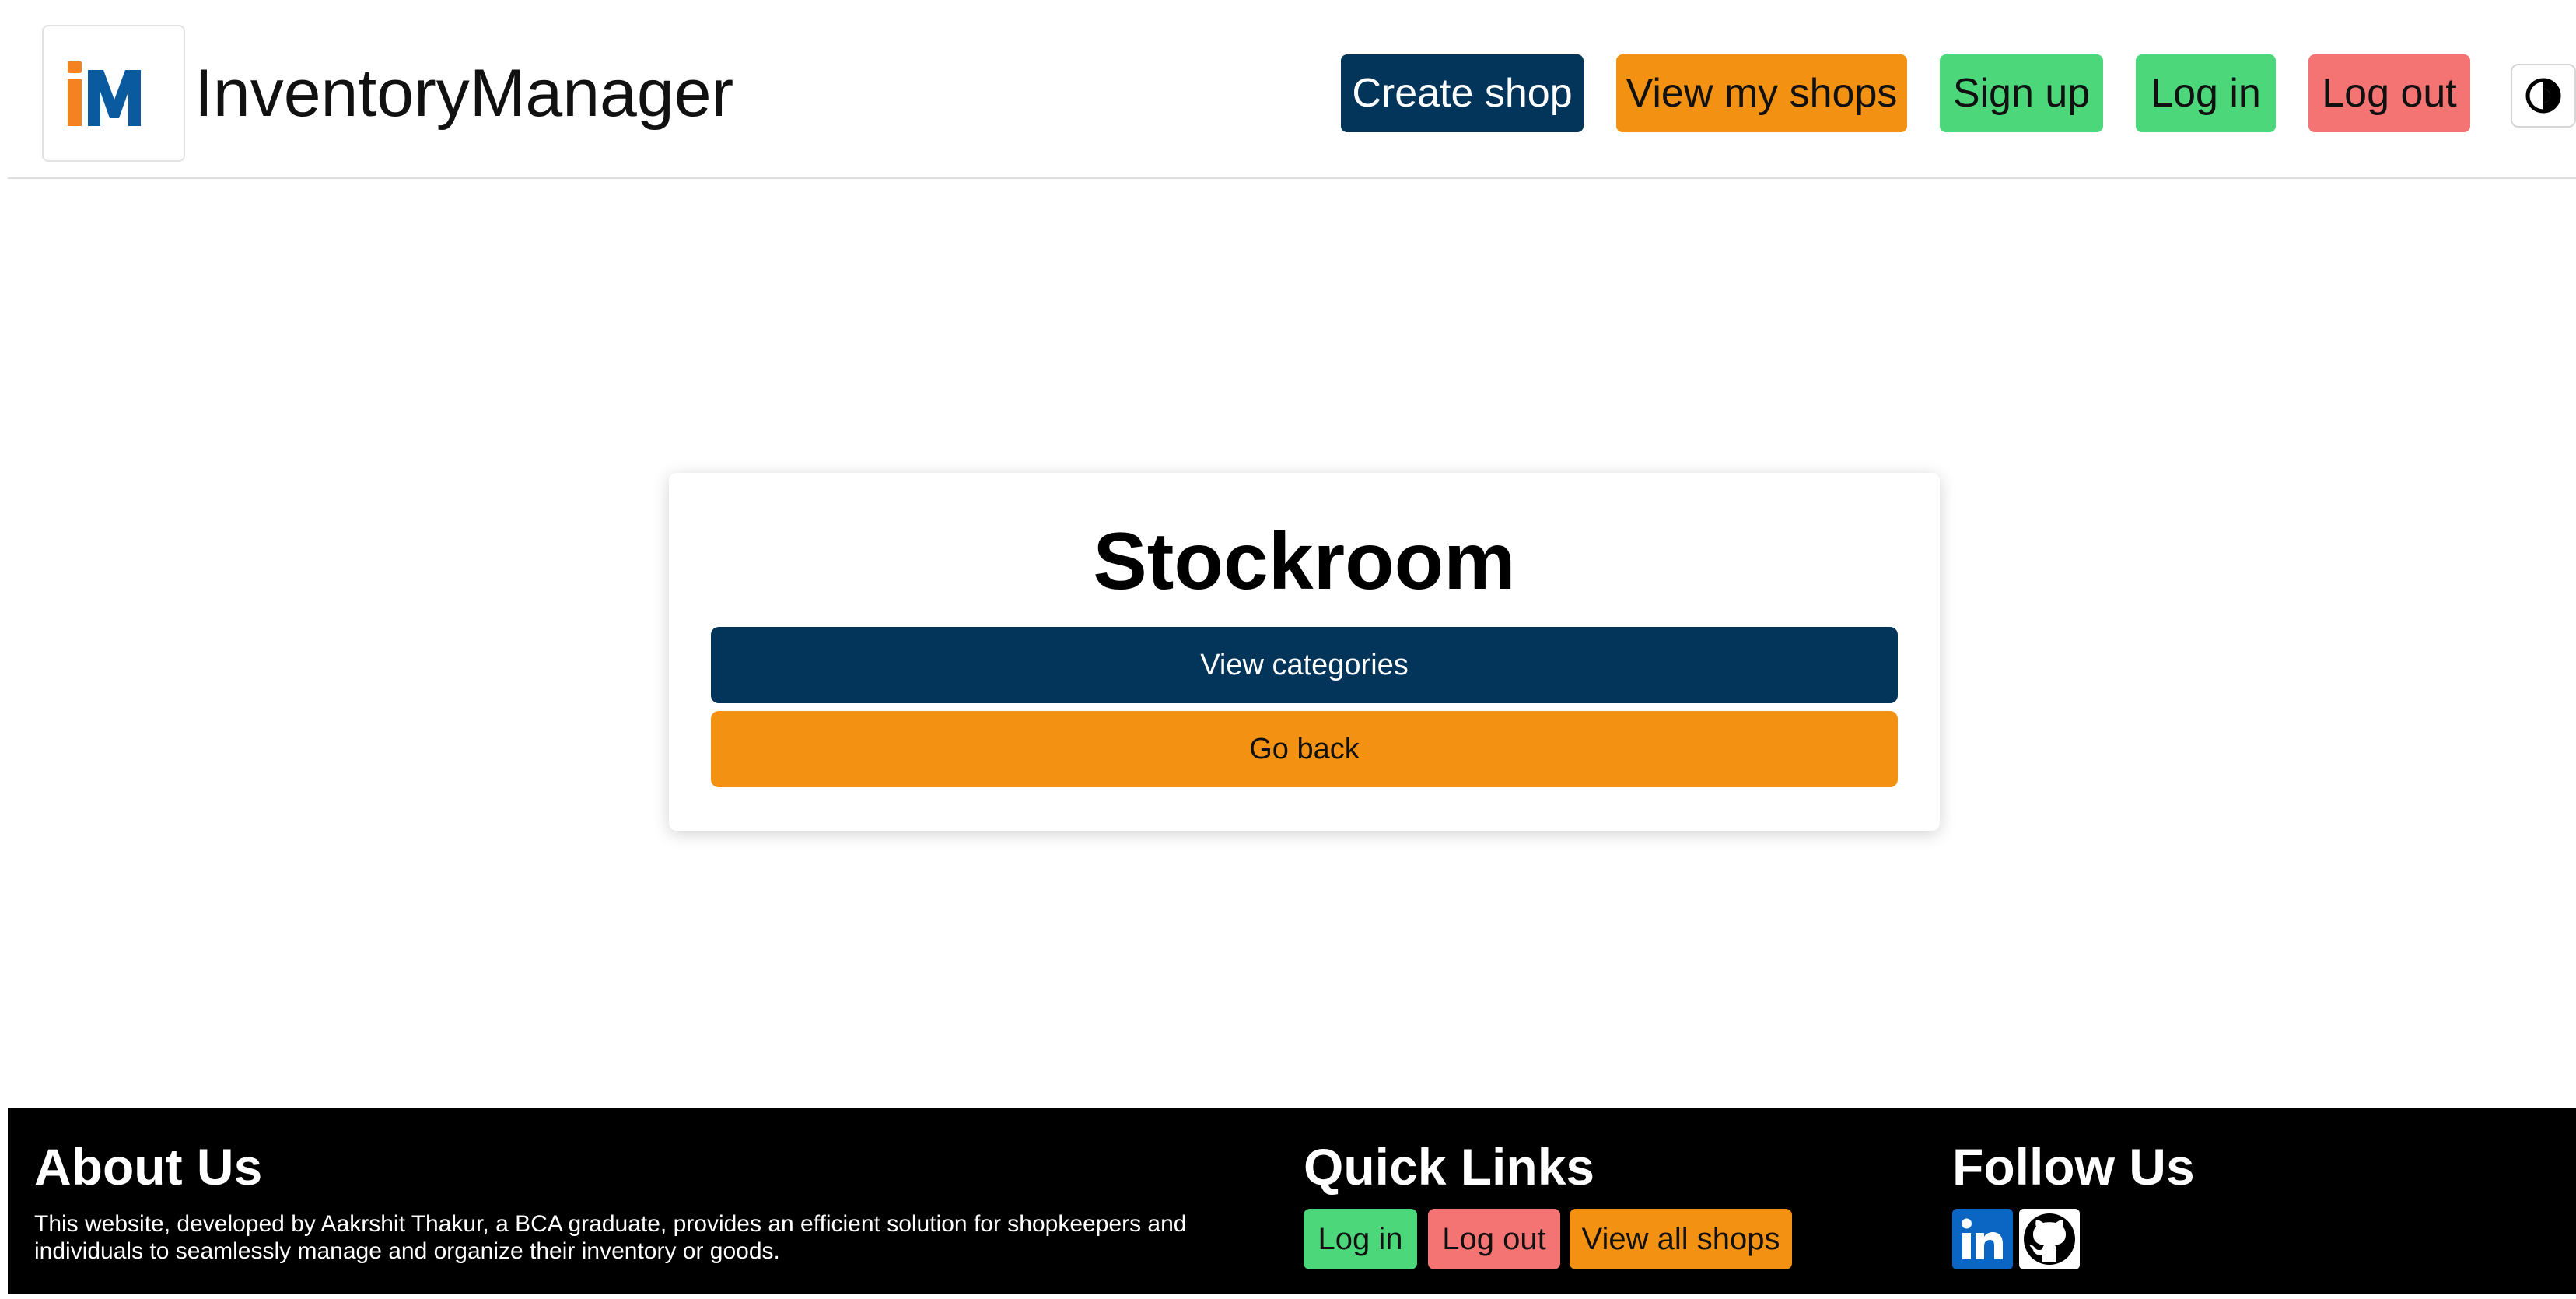 This screenshot has height=1299, width=2576. I want to click on follow-us-heading: Follow Us, so click(2073, 1167).